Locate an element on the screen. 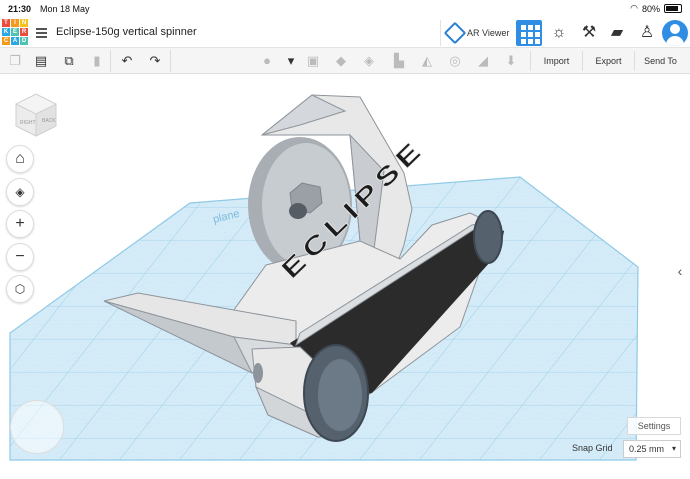  settings-button: Settings is located at coordinates (654, 426).